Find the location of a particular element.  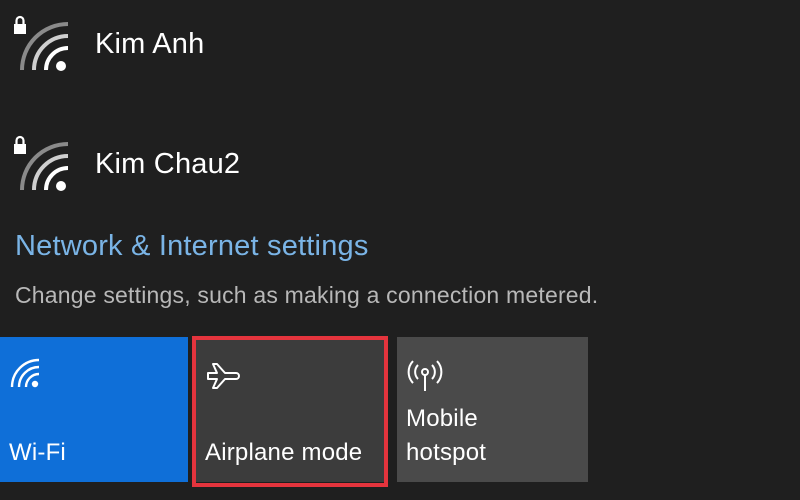

network-name: Kim Anh is located at coordinates (150, 44).